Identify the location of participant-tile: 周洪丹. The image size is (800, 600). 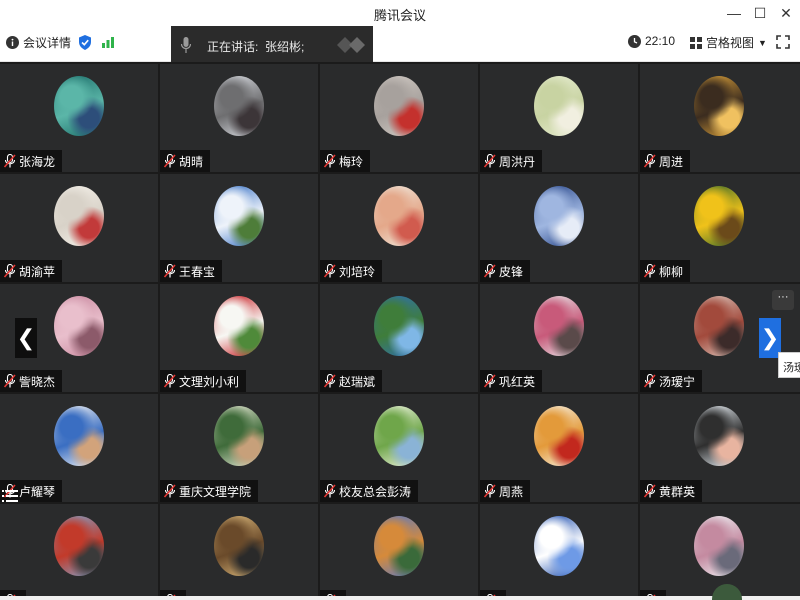
(559, 118).